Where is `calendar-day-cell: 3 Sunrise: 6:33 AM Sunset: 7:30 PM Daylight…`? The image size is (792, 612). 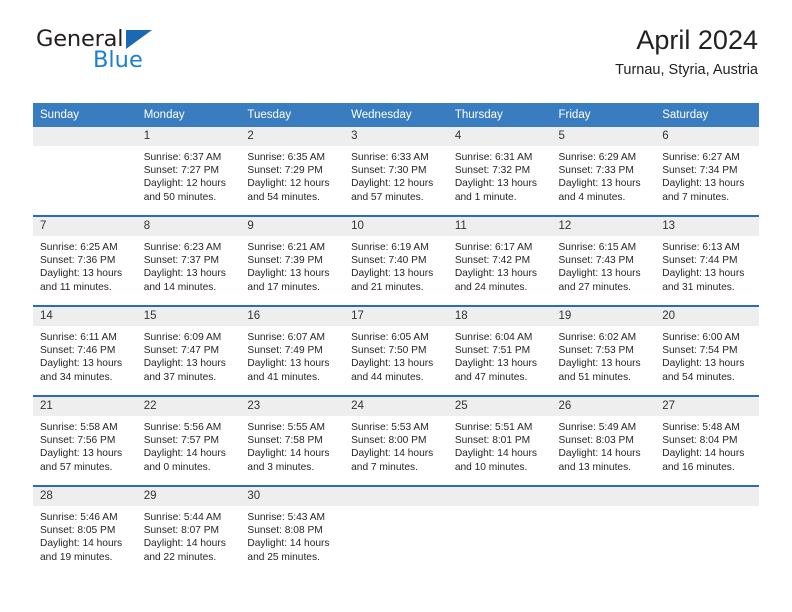 calendar-day-cell: 3 Sunrise: 6:33 AM Sunset: 7:30 PM Daylight… is located at coordinates (396, 171).